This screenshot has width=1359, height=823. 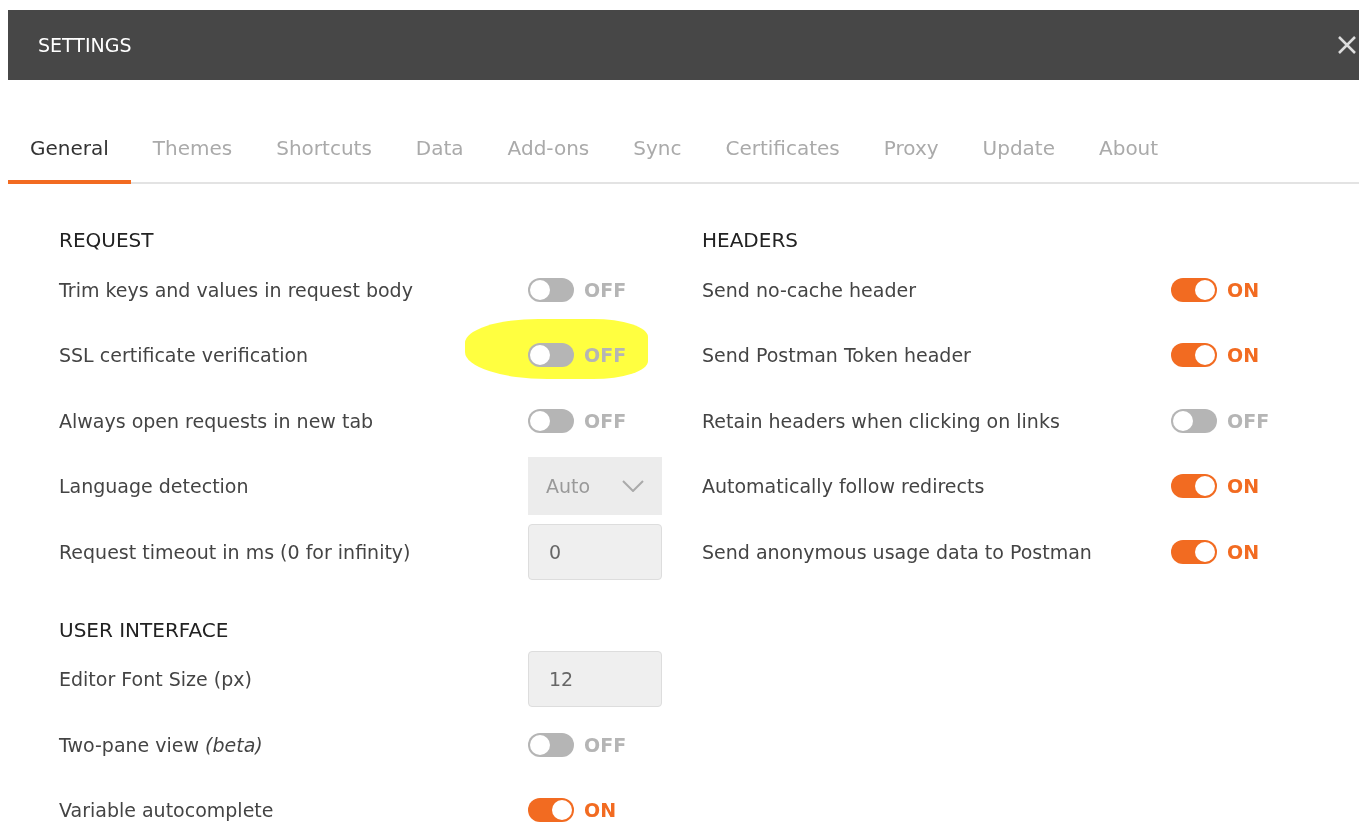 What do you see at coordinates (836, 355) in the screenshot?
I see `setting-label: Send Postman Token header` at bounding box center [836, 355].